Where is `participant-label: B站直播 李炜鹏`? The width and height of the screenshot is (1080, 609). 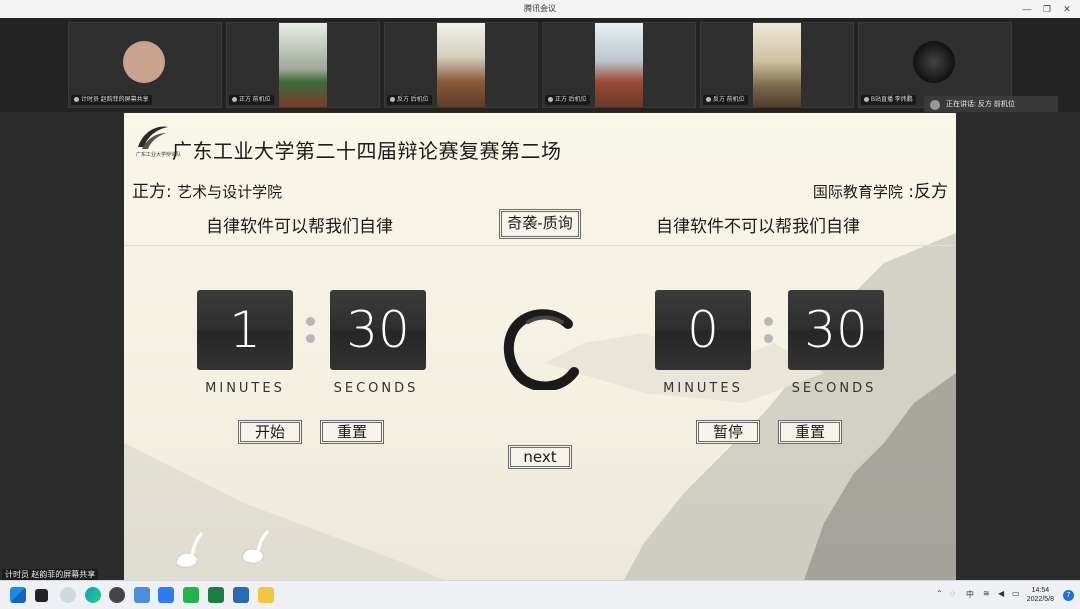
participant-label: B站直播 李炜鹏 is located at coordinates (888, 100).